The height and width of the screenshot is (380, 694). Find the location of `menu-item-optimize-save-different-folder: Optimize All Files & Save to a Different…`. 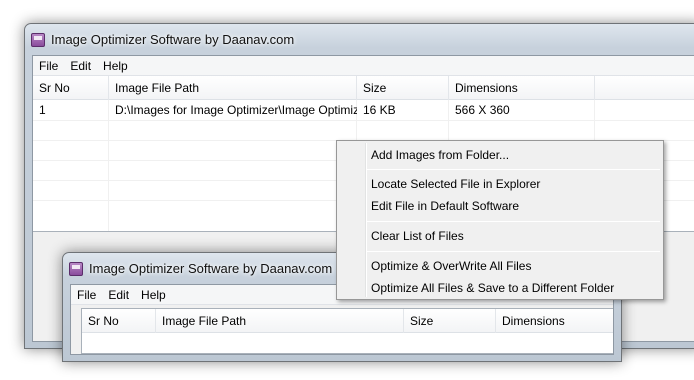

menu-item-optimize-save-different-folder: Optimize All Files & Save to a Different… is located at coordinates (500, 288).